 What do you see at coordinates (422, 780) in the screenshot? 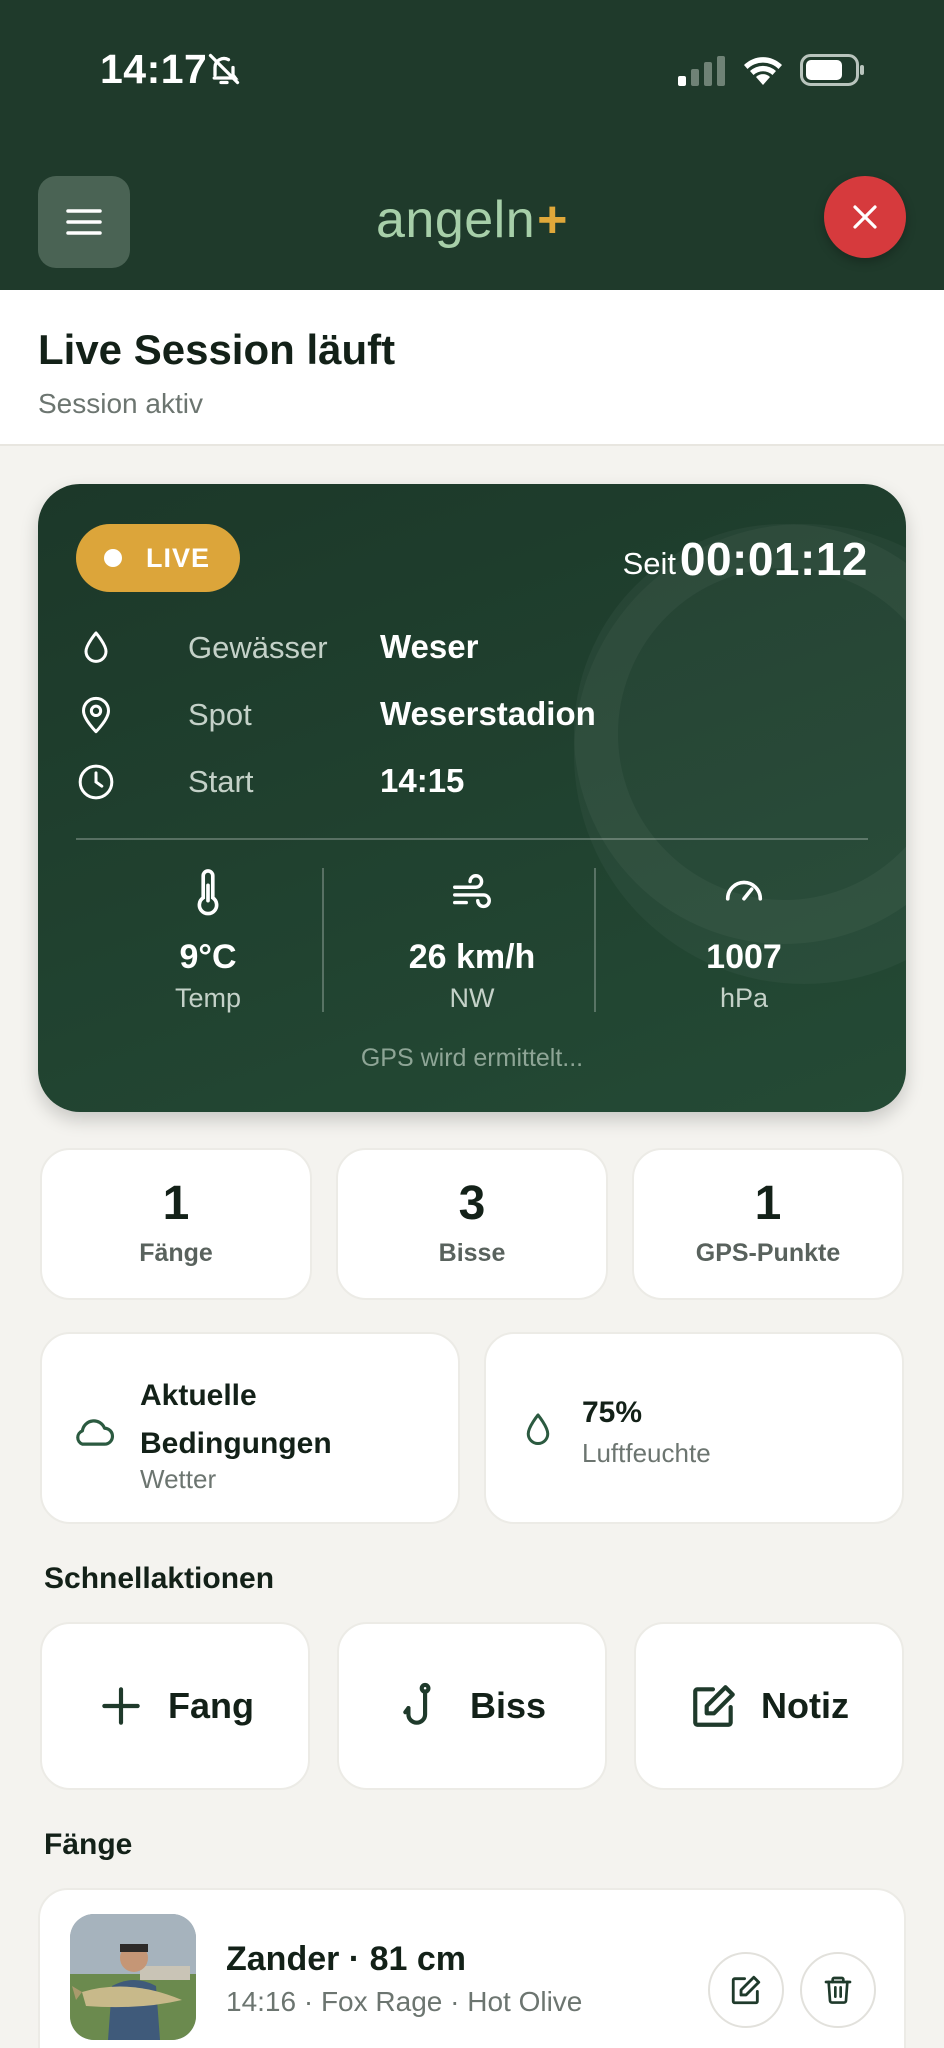
I see `info-value: 14:15` at bounding box center [422, 780].